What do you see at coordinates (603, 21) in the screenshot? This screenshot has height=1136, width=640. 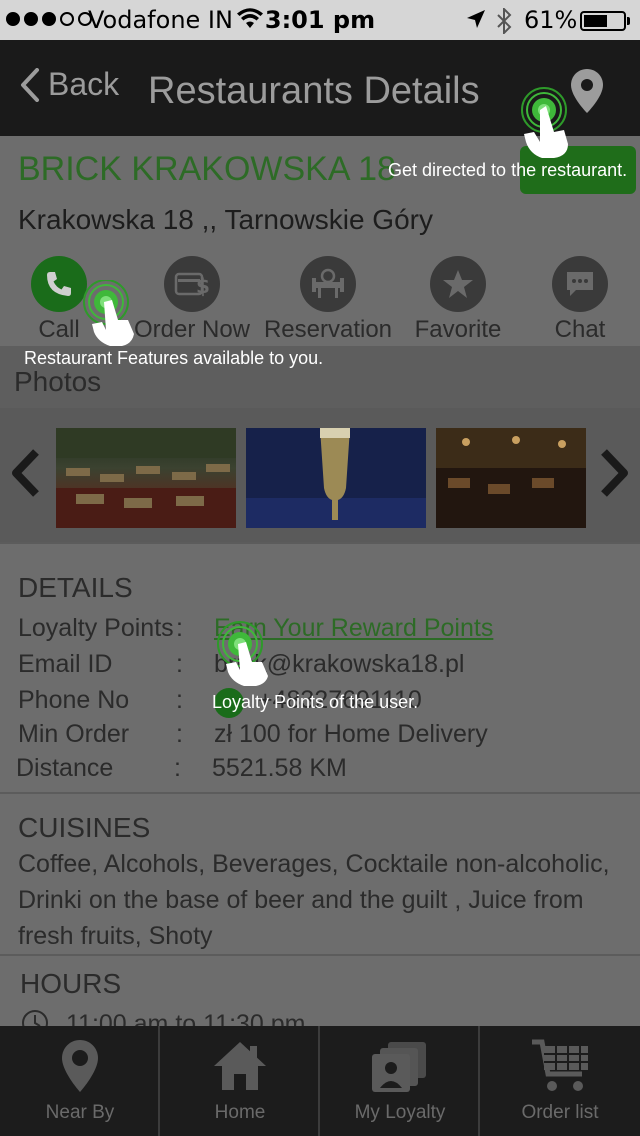 I see `battery-icon` at bounding box center [603, 21].